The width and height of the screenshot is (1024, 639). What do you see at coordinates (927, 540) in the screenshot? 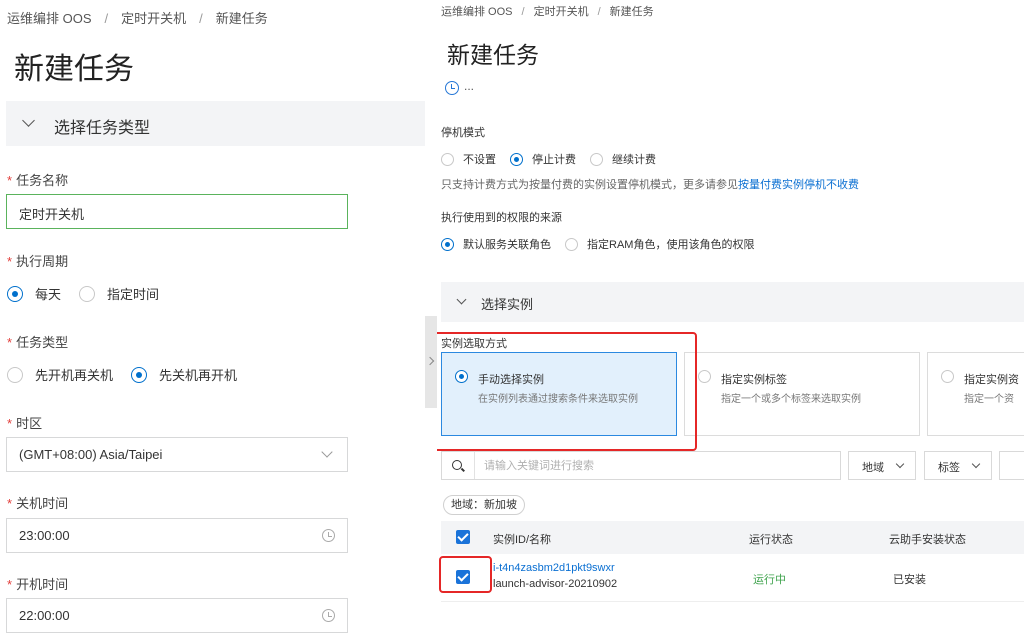
I see `col-assistant: 云助手安装状态` at bounding box center [927, 540].